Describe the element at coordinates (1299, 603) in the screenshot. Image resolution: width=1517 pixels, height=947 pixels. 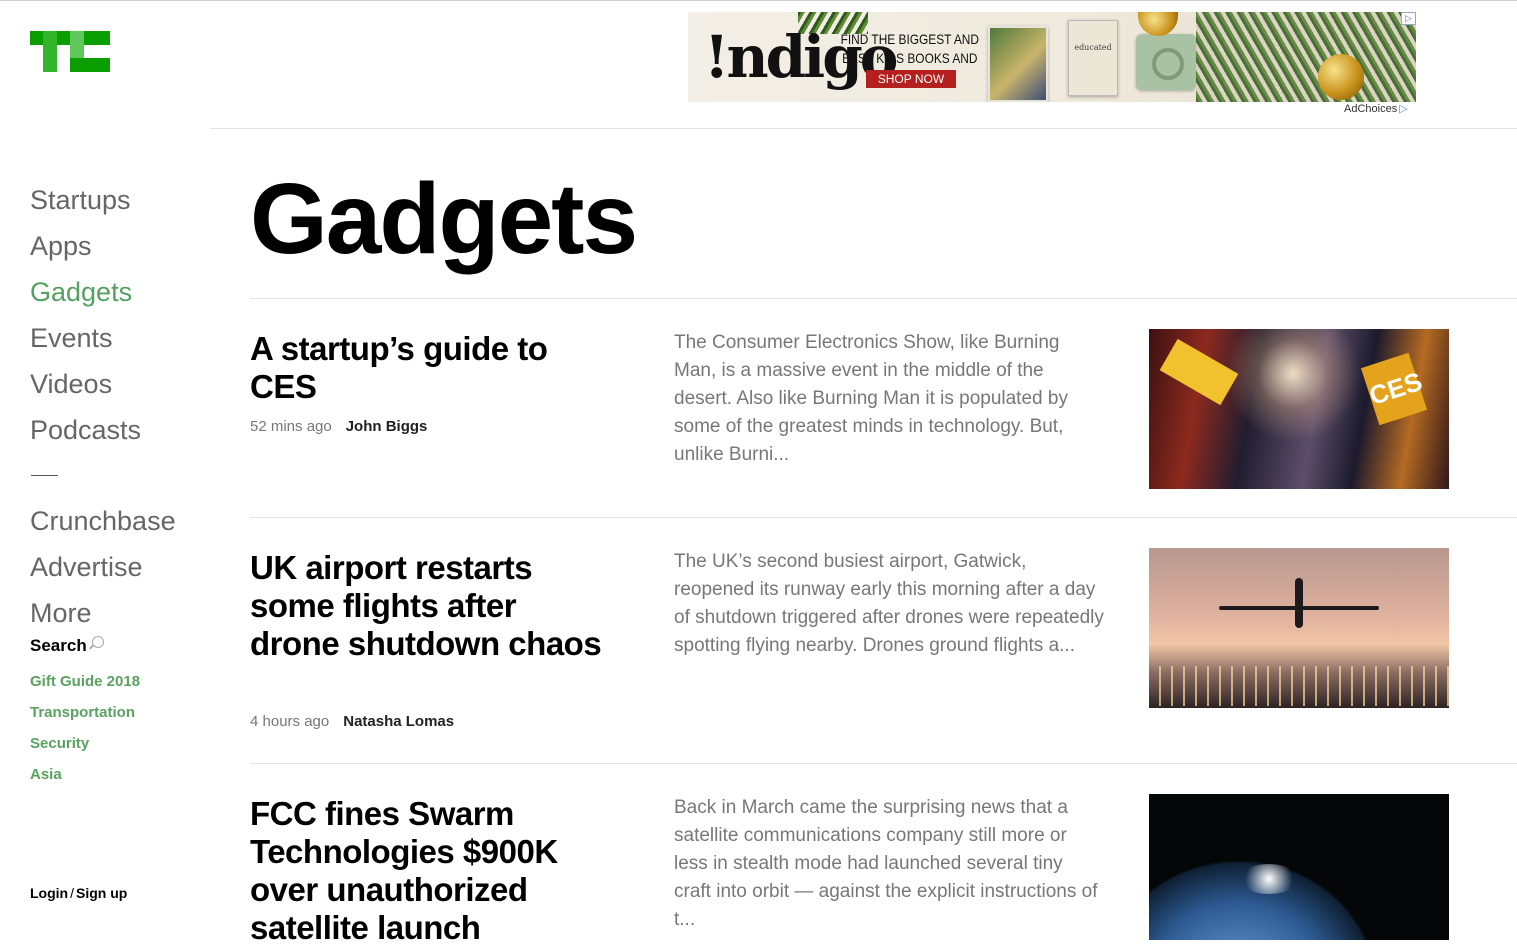
I see `airplane-fuselage` at that location.